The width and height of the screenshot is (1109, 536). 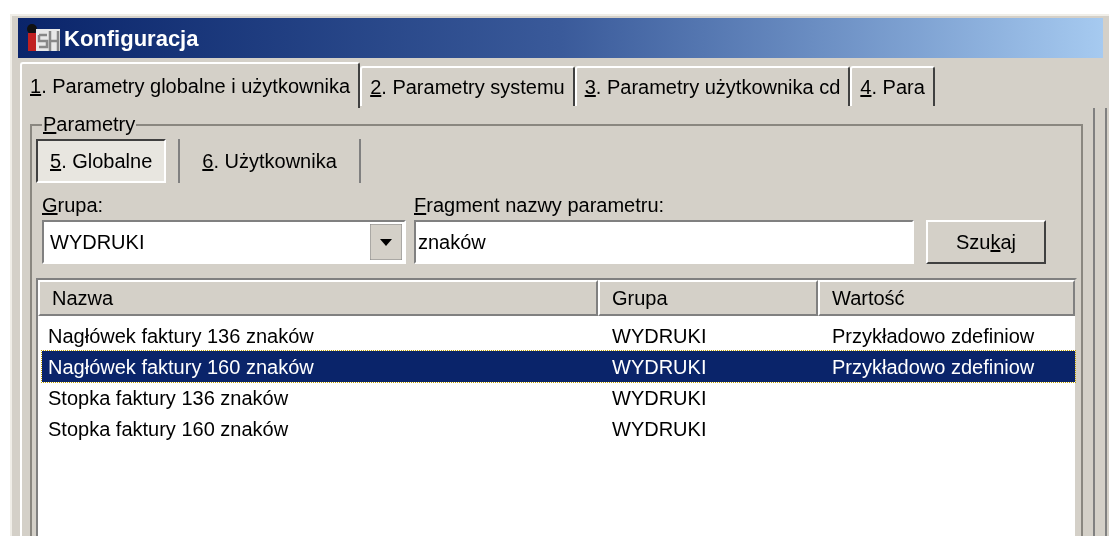 I want to click on name-search-field: znaków, so click(x=664, y=242).